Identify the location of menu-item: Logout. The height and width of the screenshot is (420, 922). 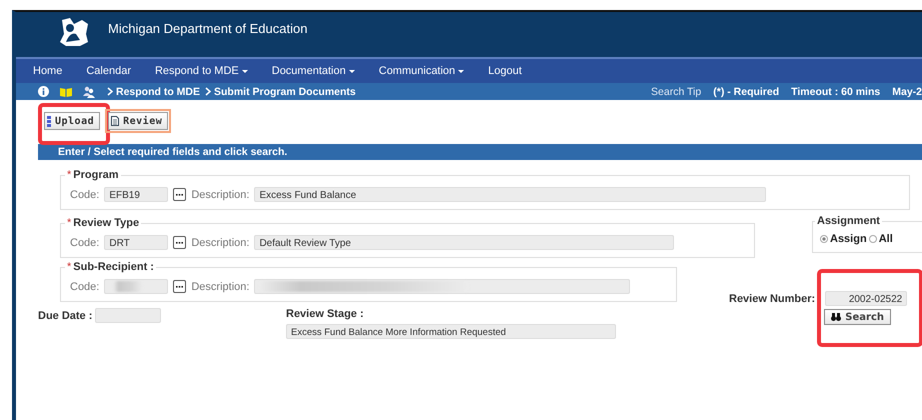
(505, 71).